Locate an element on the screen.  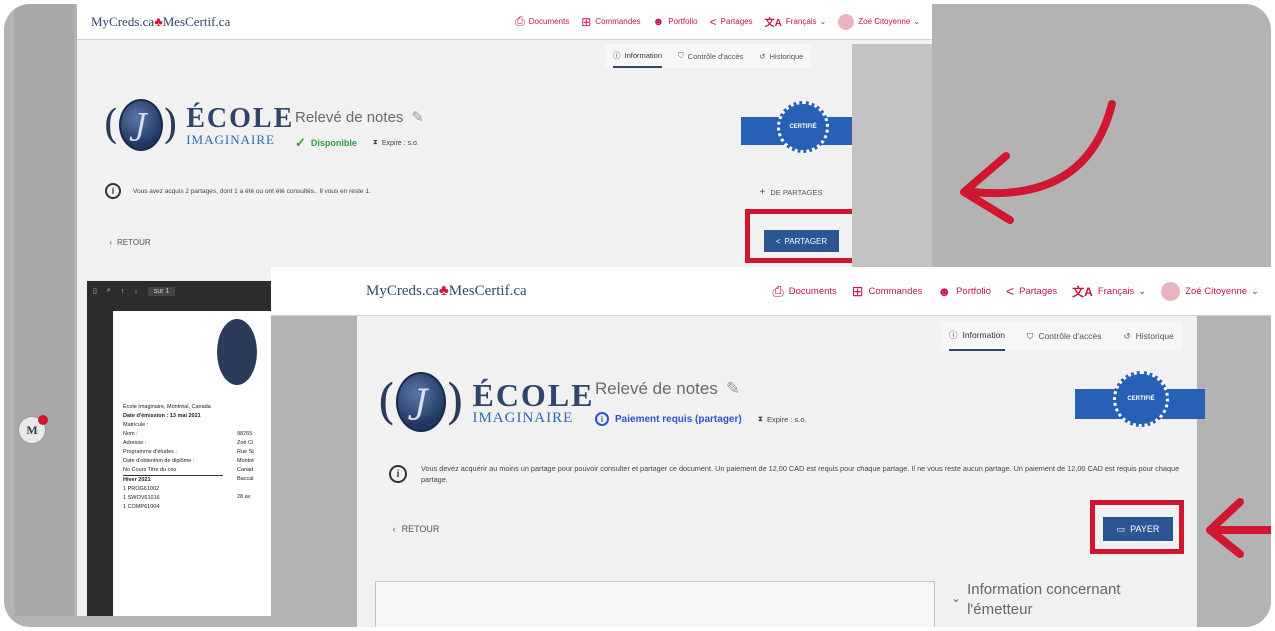
search-icon: ⌕ is located at coordinates (109, 291).